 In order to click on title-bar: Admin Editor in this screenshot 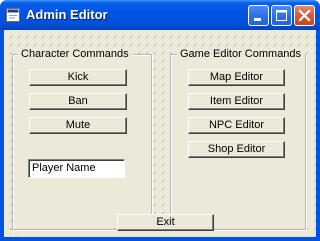, I will do `click(160, 15)`.